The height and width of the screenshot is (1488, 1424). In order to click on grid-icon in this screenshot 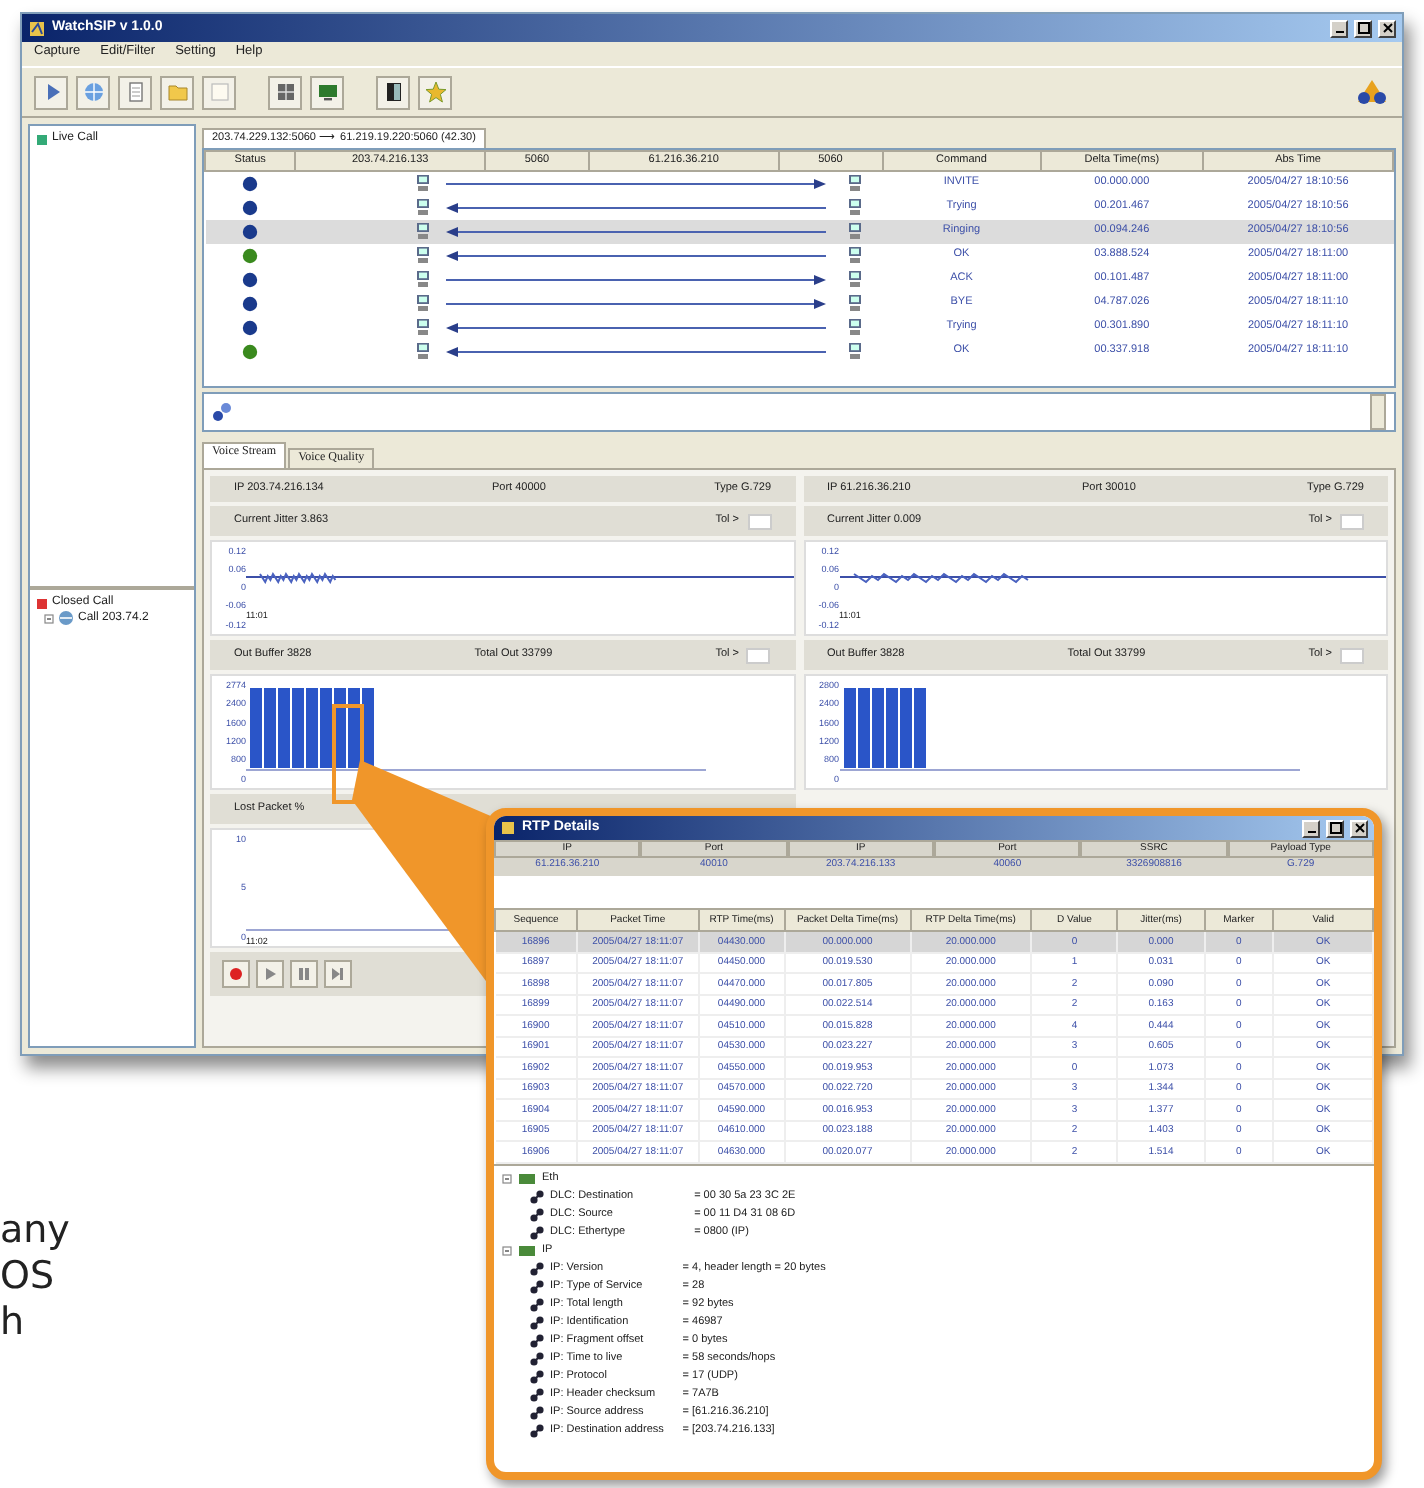, I will do `click(285, 92)`.